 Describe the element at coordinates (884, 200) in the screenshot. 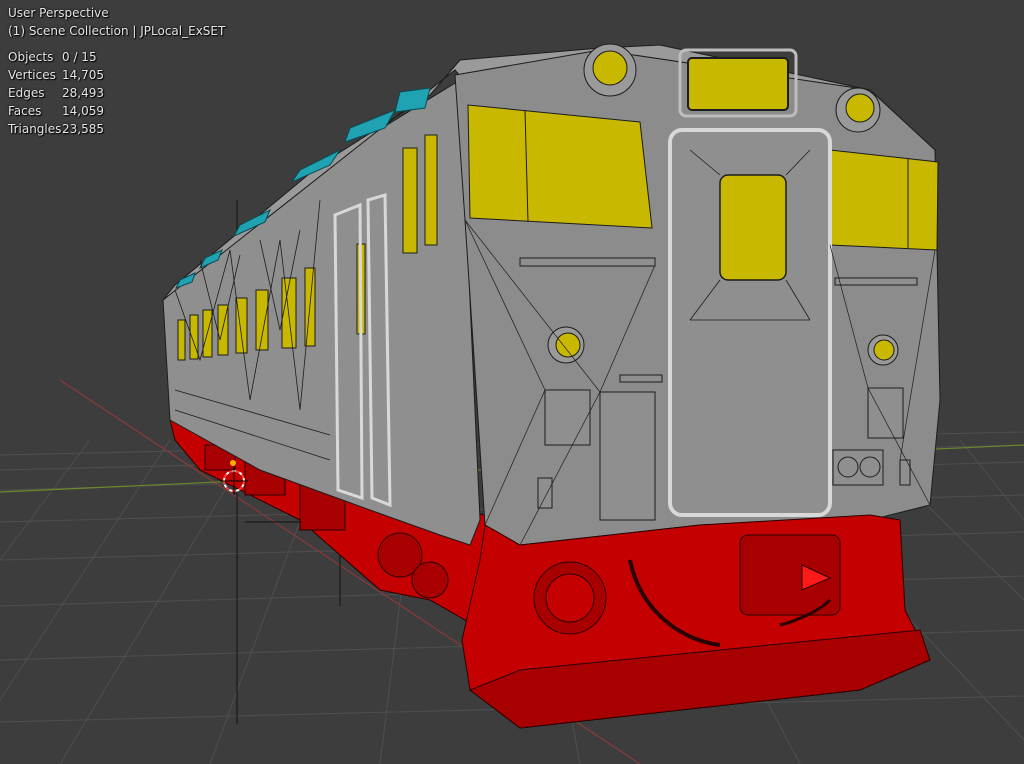

I see `front-window-right` at that location.